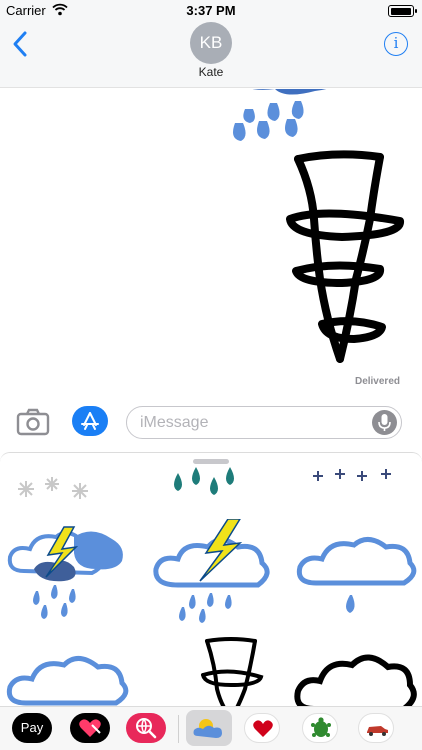 Image resolution: width=422 pixels, height=750 pixels. I want to click on microphone-icon, so click(384, 422).